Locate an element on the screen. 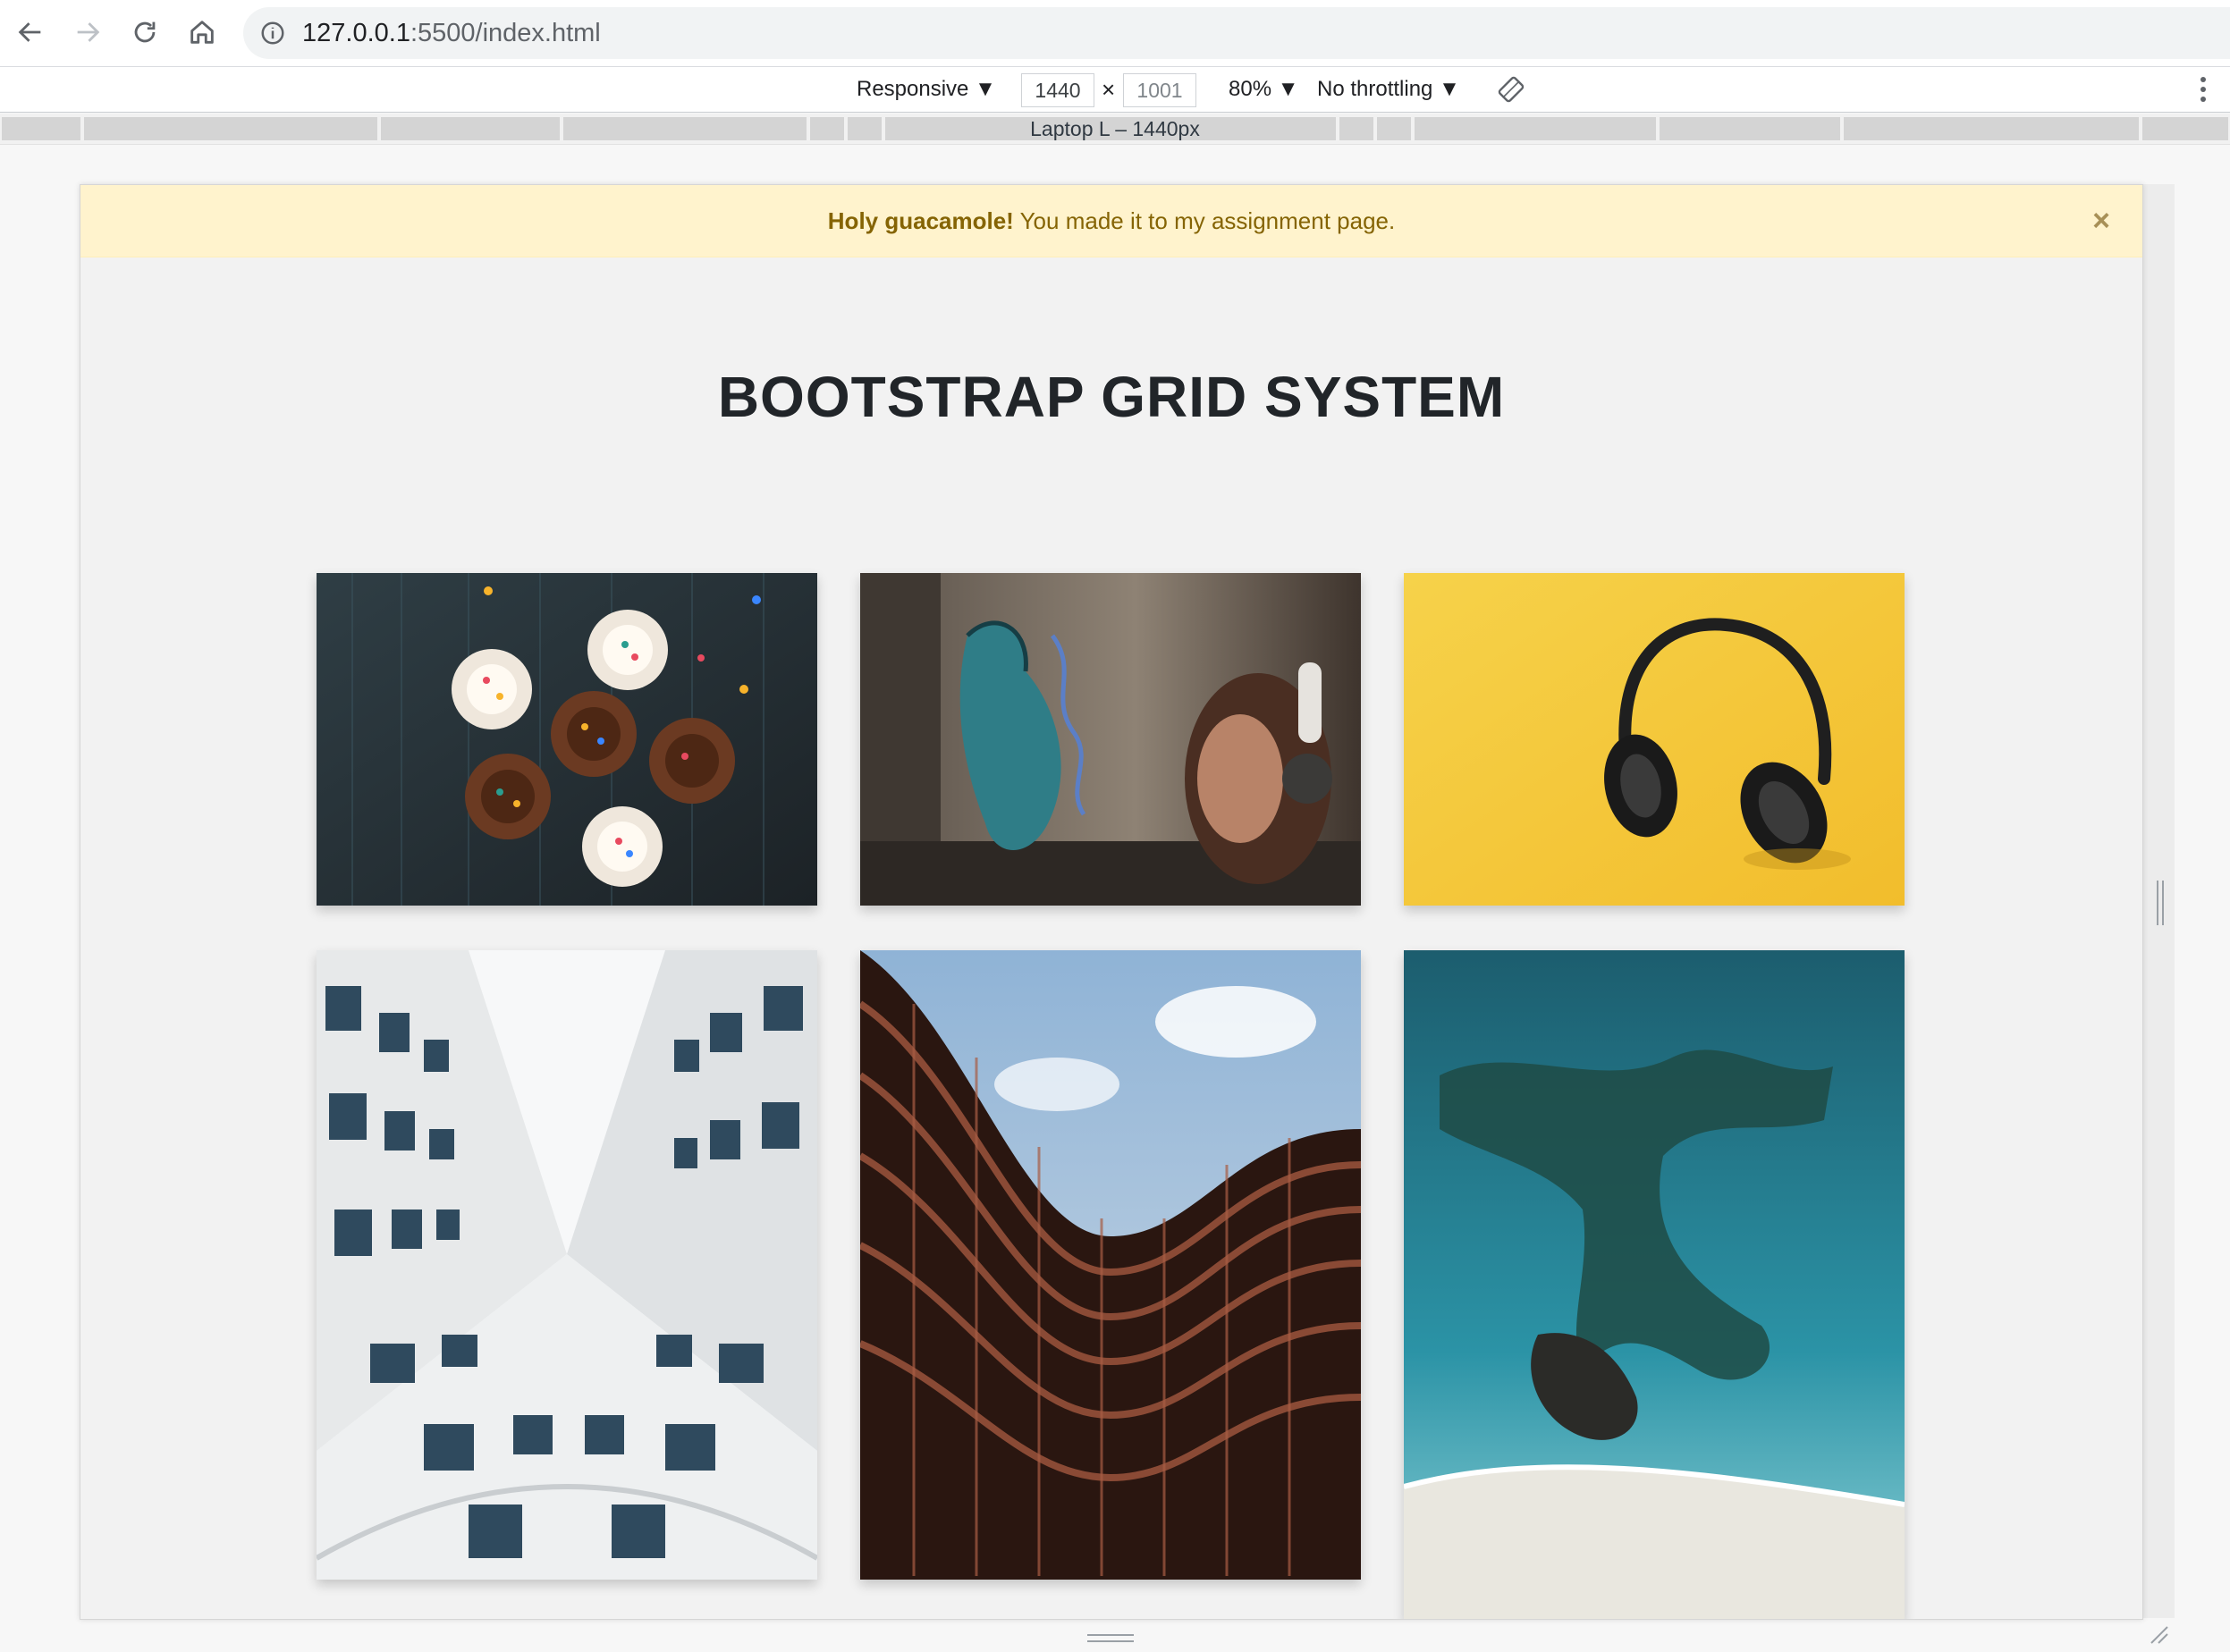 The width and height of the screenshot is (2230, 1652). rotate-icon is located at coordinates (1511, 89).